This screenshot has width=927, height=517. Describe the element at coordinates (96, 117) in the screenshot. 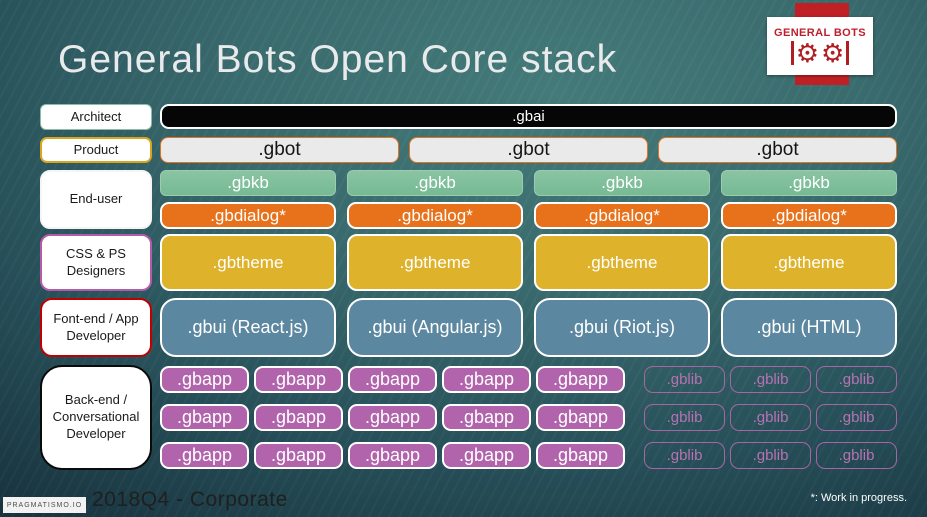

I see `label-architect: Architect` at that location.